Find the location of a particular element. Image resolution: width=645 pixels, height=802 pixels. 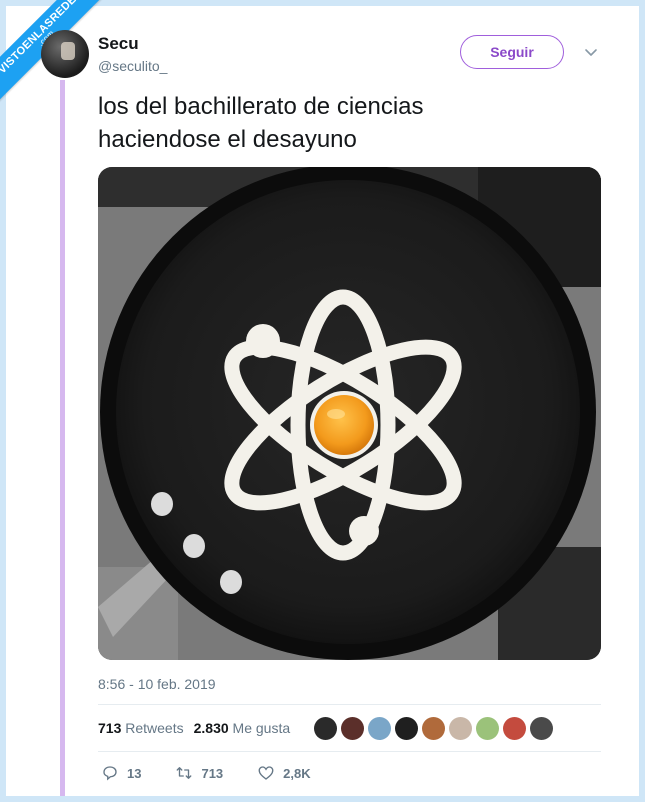

action-bar: 13 713 2,8K is located at coordinates (223, 773).